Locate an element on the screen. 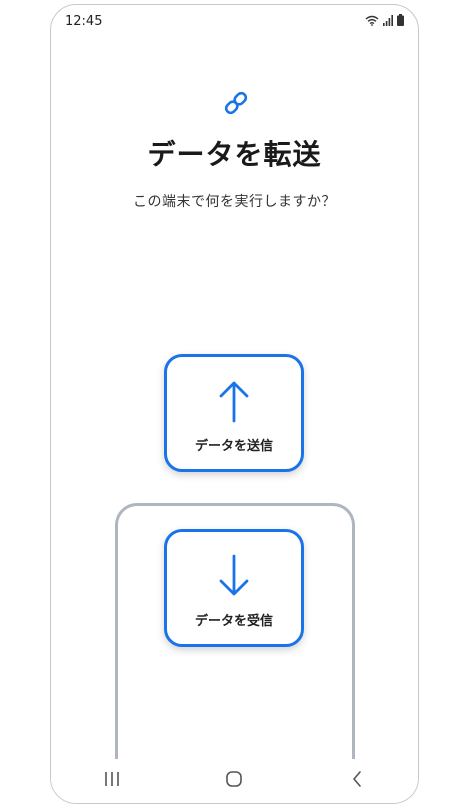 The image size is (470, 810). arrow-up-icon is located at coordinates (234, 403).